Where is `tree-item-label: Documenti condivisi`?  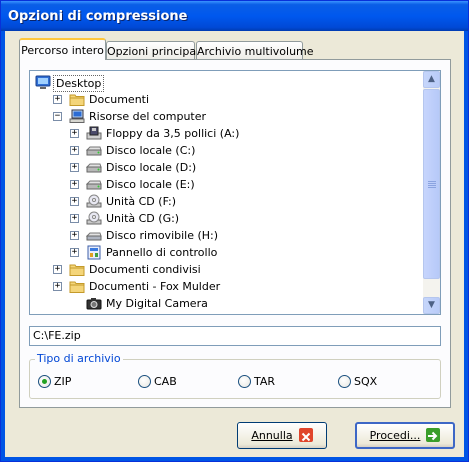
tree-item-label: Documenti condivisi is located at coordinates (145, 269).